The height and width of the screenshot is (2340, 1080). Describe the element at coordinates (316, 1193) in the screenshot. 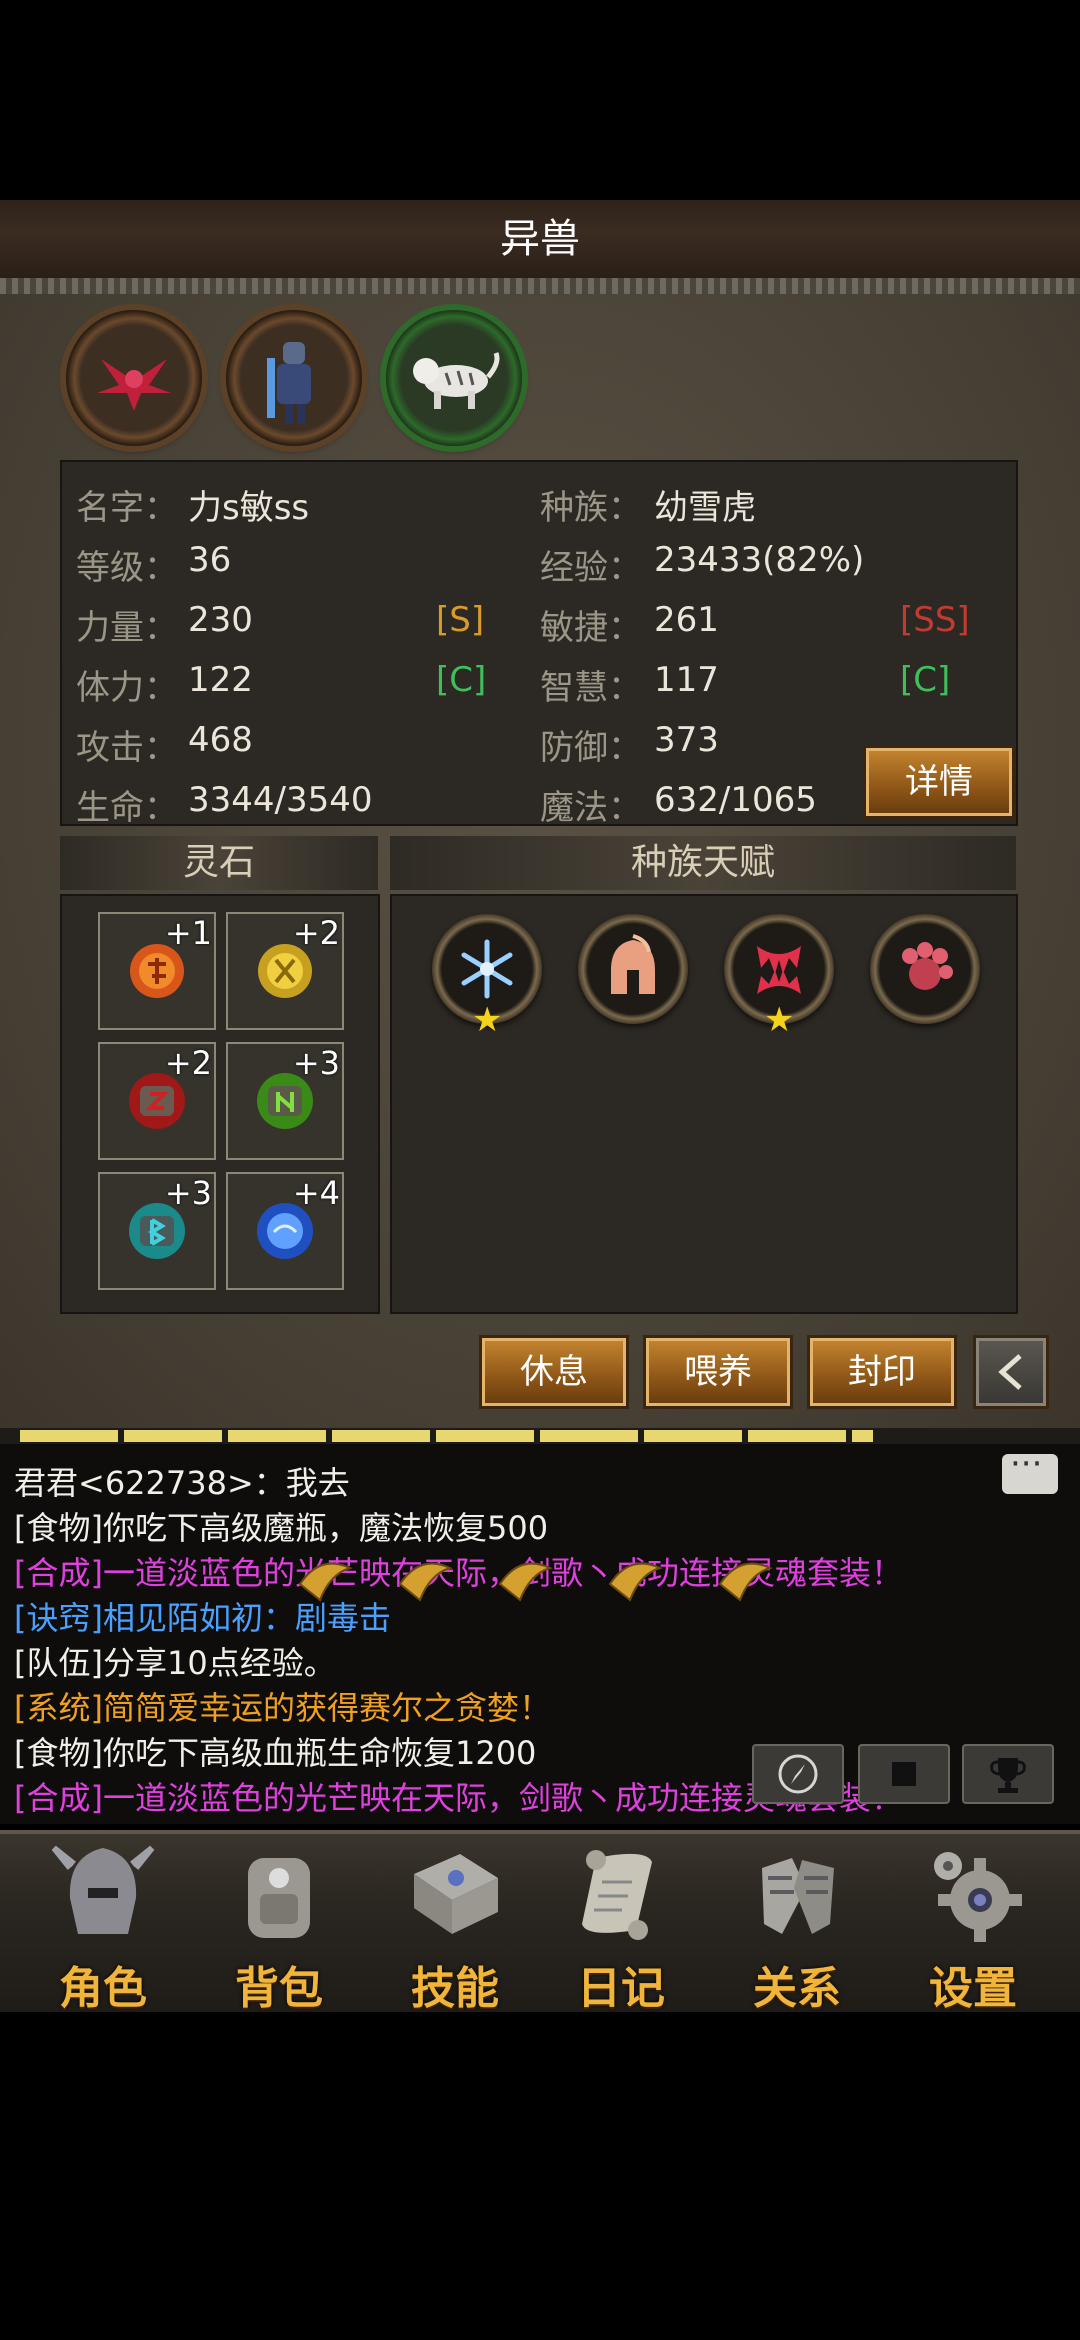

I see `spirit-stone-level: +4` at that location.